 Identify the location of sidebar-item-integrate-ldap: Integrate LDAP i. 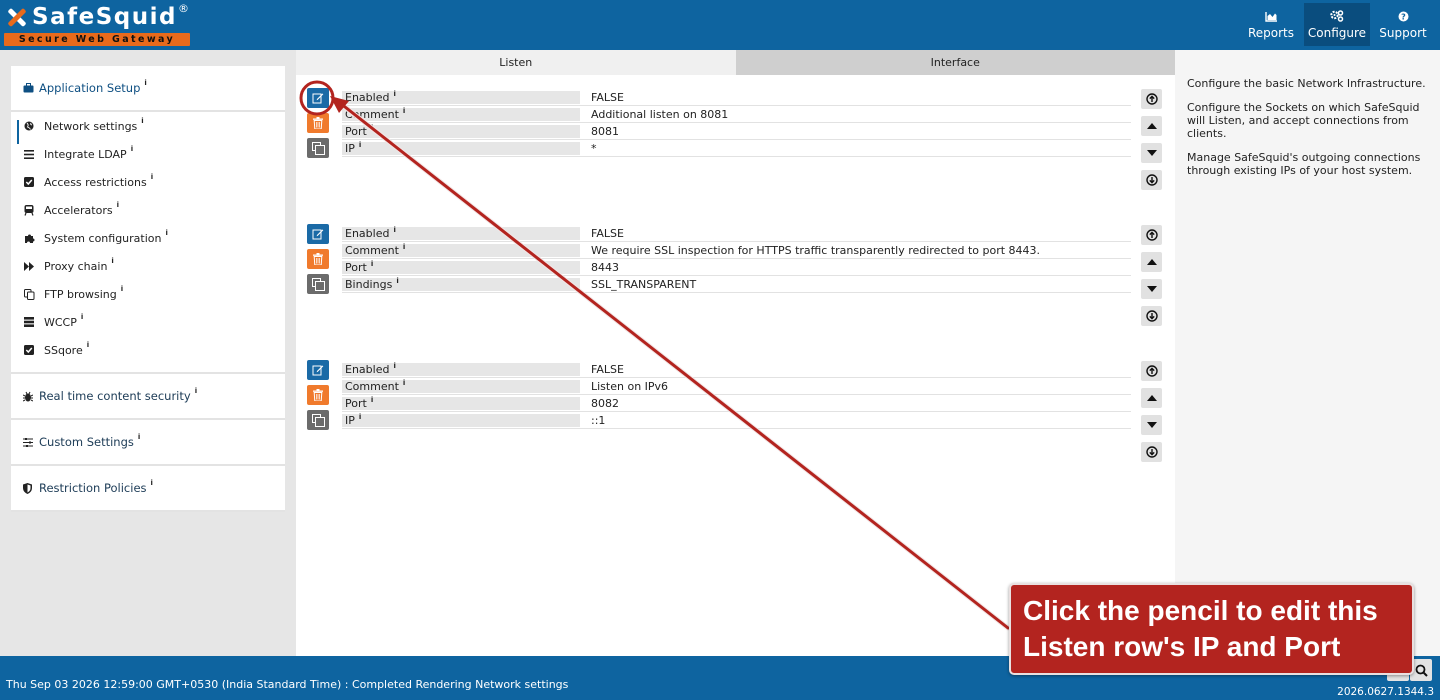
(148, 154).